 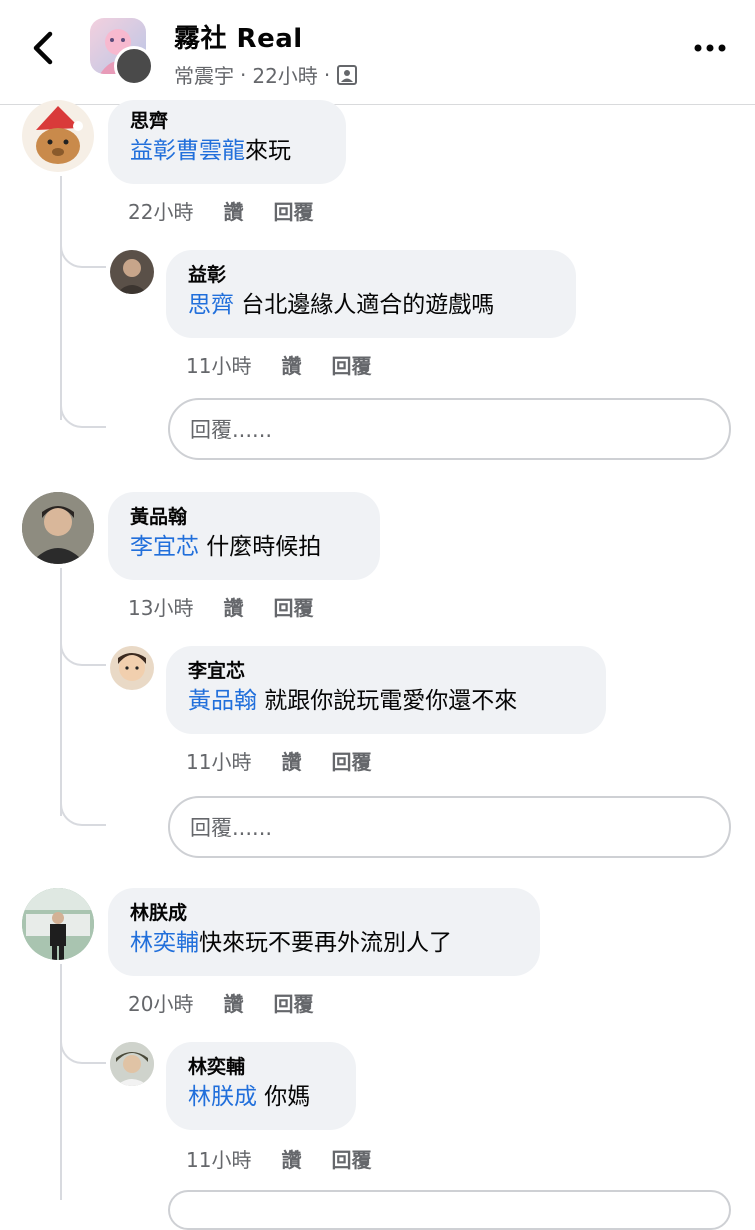 I want to click on reply-author: 益彰, so click(x=372, y=275).